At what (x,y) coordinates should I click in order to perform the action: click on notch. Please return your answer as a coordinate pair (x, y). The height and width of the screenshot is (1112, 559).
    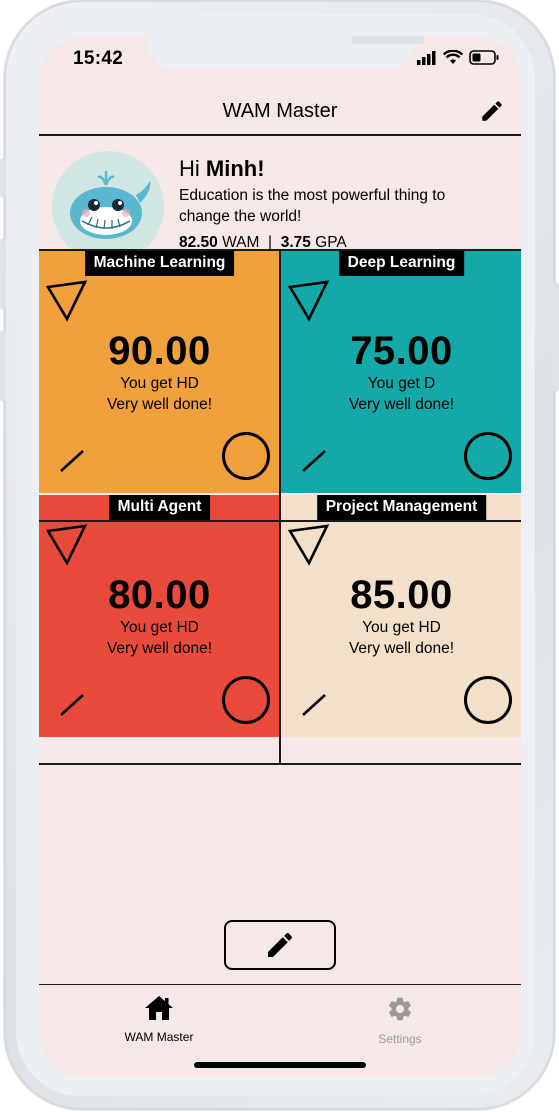
    Looking at the image, I should click on (286, 52).